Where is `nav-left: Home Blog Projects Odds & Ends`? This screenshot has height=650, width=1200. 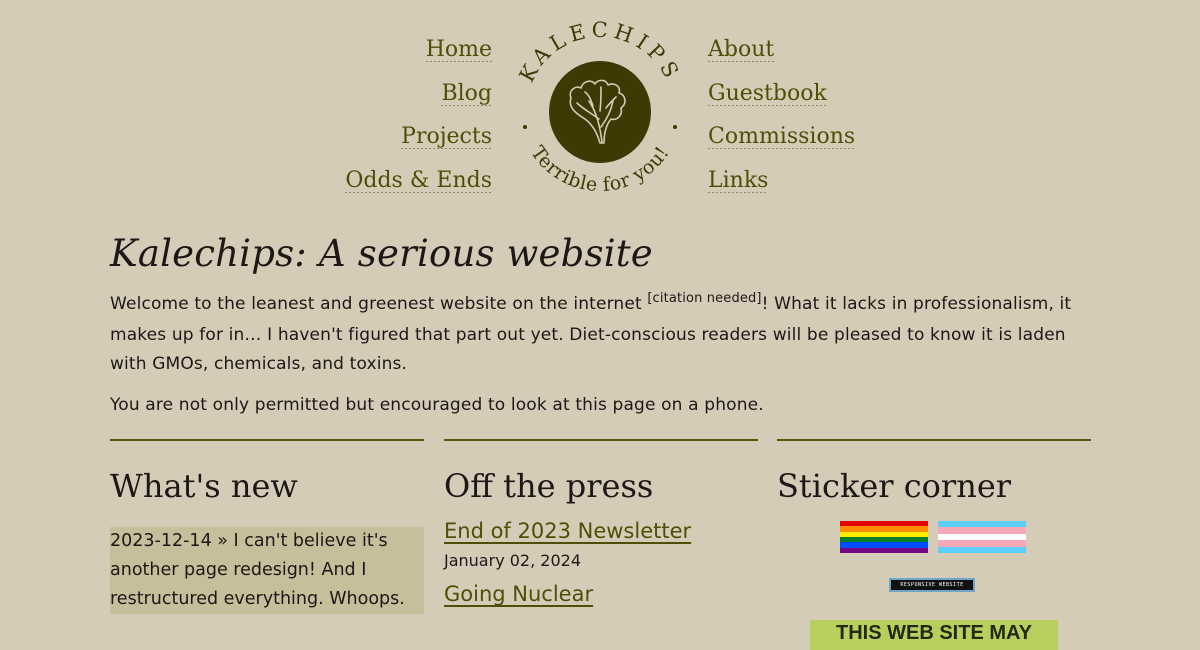
nav-left: Home Blog Projects Odds & Ends is located at coordinates (418, 115).